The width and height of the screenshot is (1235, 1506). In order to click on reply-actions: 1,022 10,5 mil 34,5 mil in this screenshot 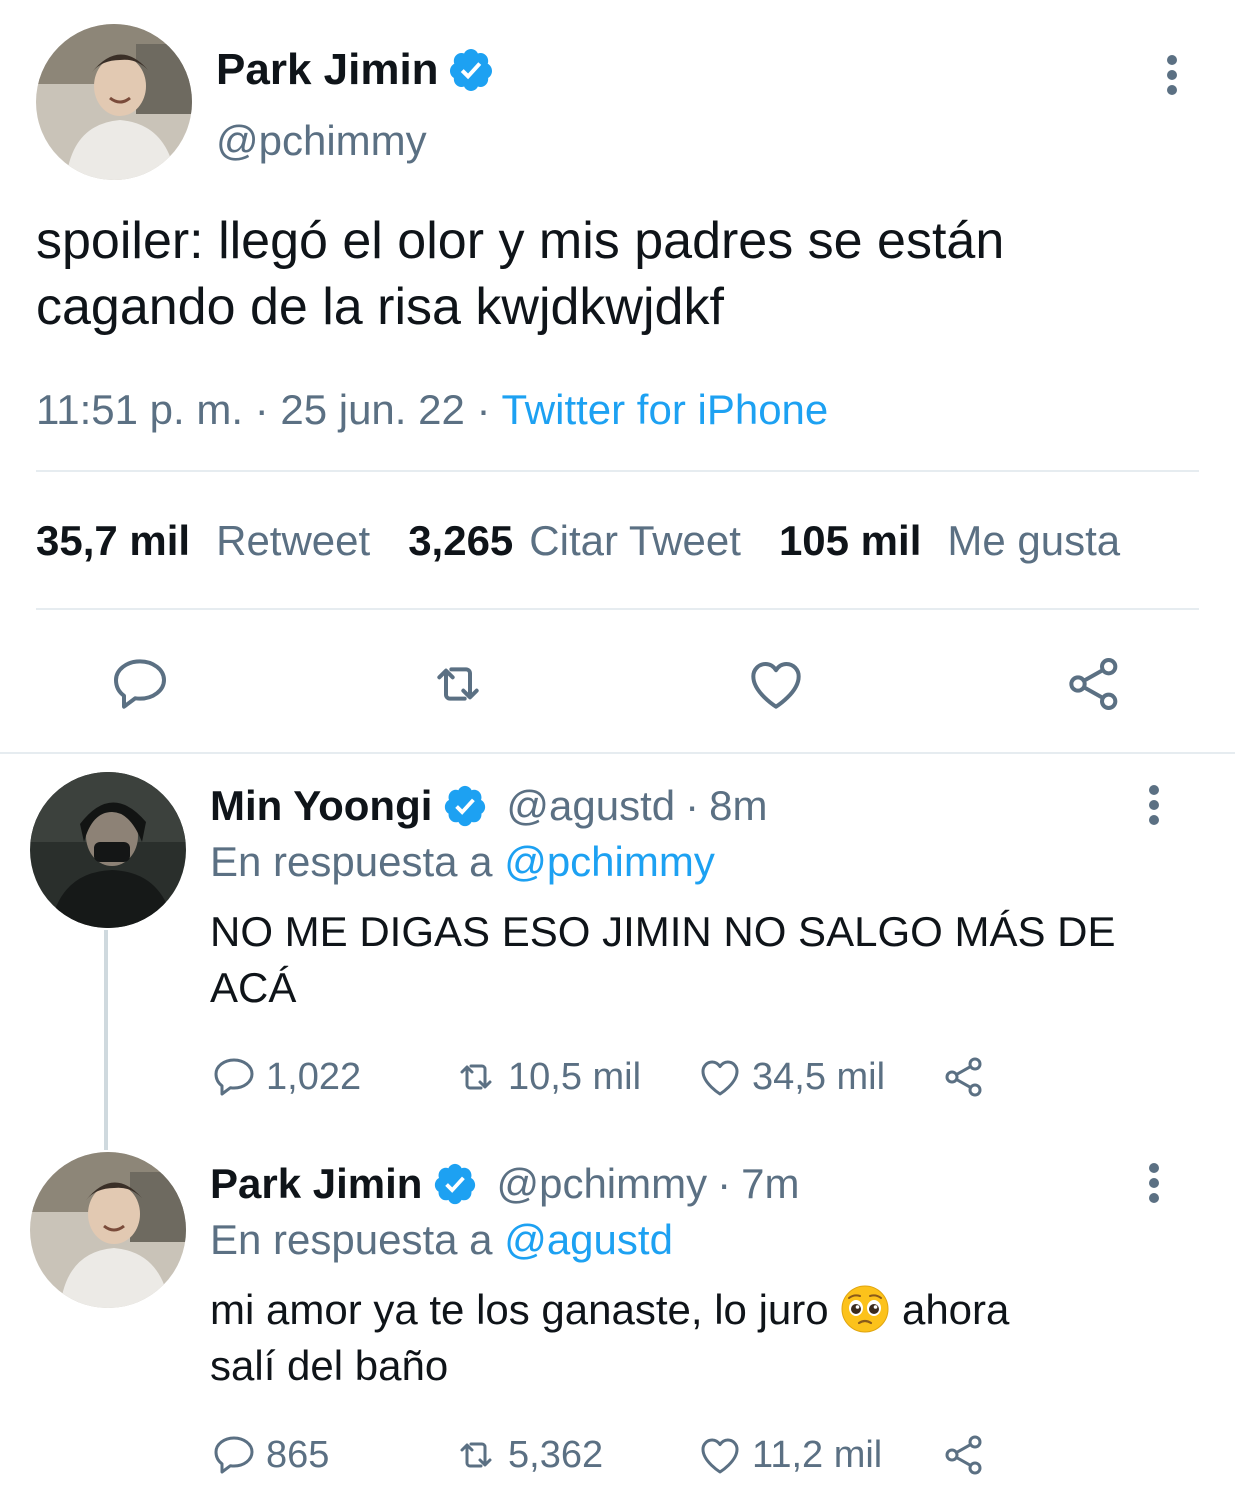, I will do `click(610, 1077)`.